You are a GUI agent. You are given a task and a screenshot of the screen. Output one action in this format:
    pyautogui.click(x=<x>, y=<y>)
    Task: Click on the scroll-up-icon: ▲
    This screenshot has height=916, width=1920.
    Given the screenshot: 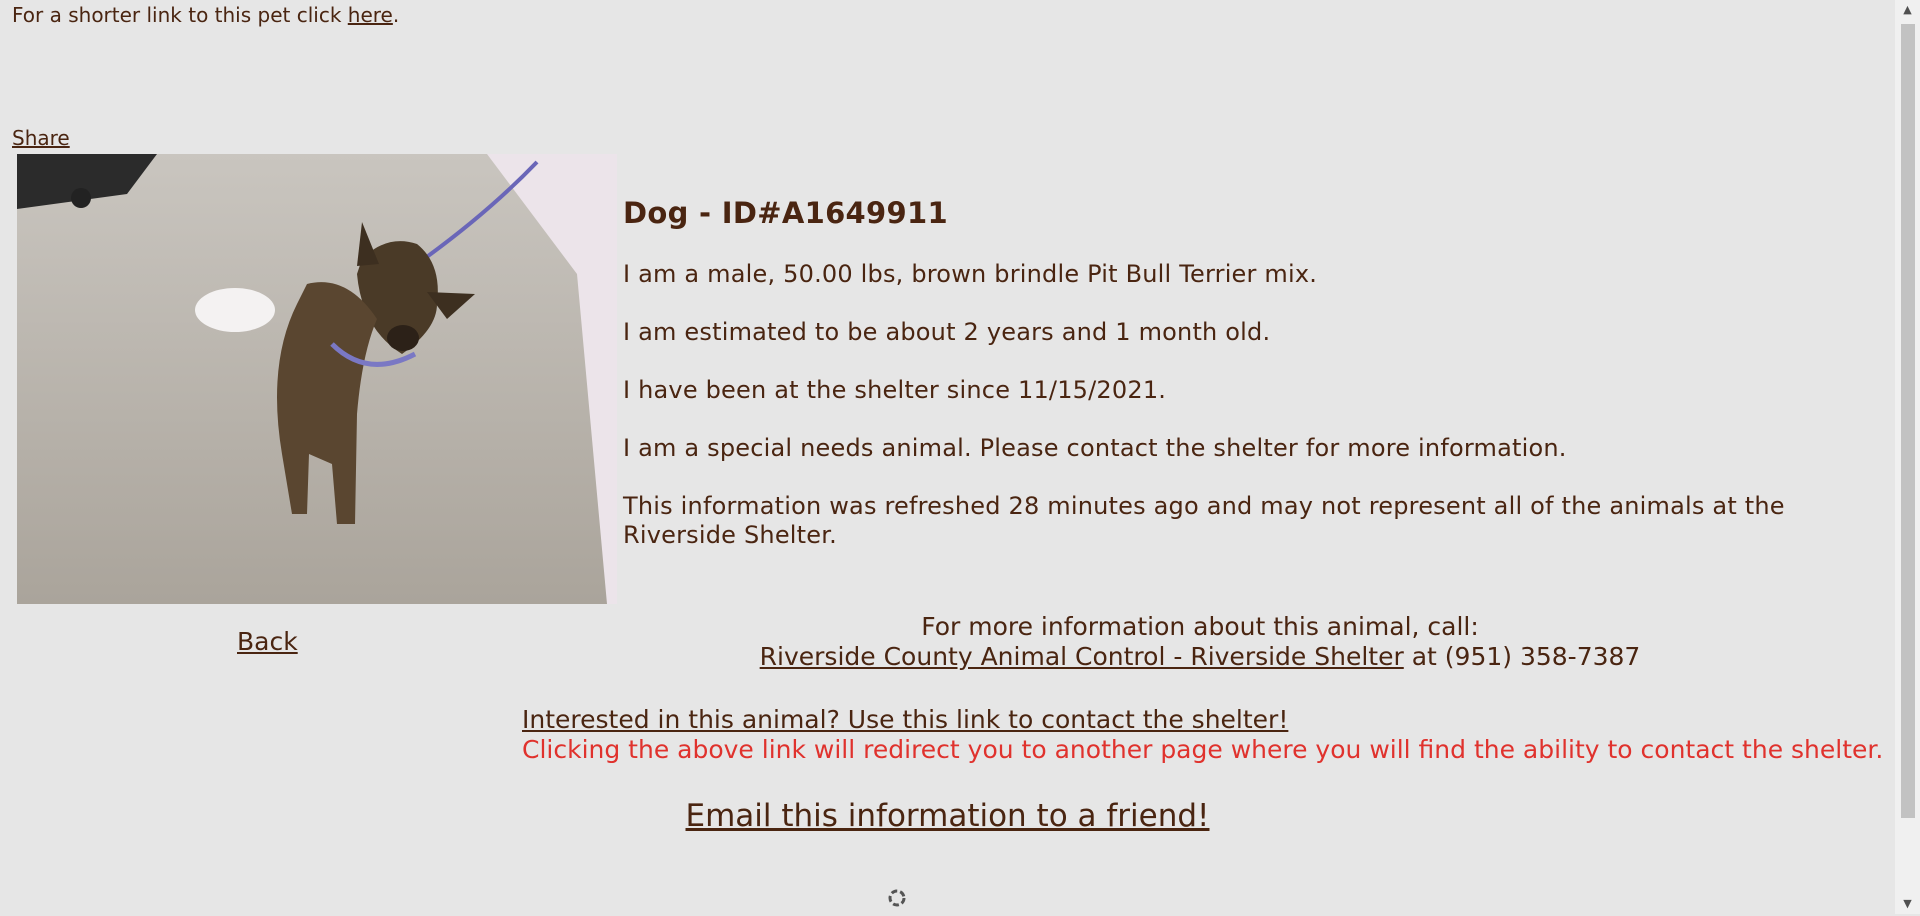 What is the action you would take?
    pyautogui.click(x=1907, y=10)
    